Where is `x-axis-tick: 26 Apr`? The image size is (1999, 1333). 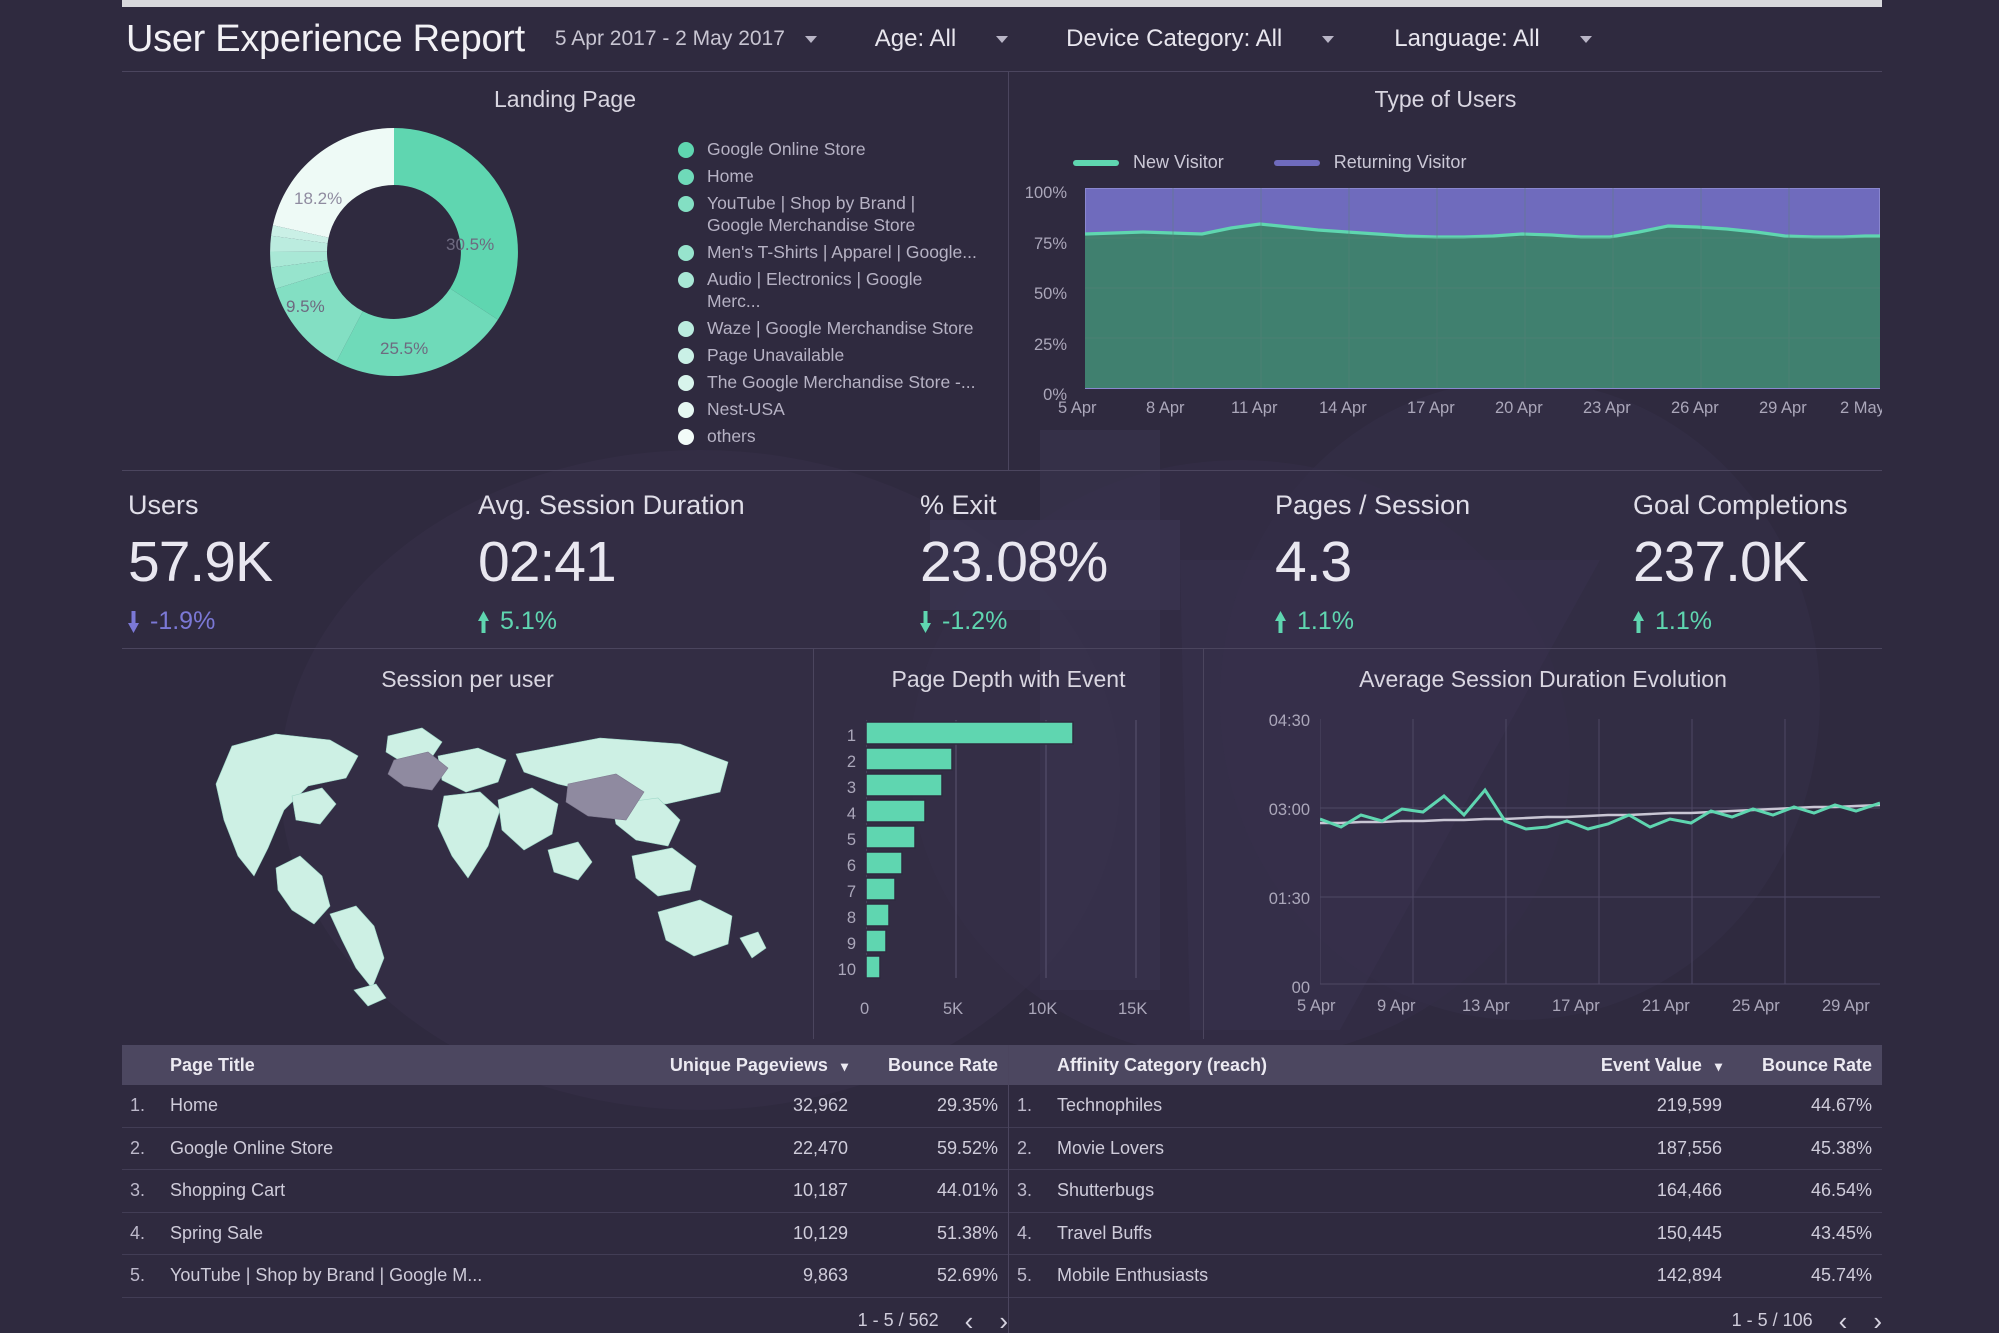
x-axis-tick: 26 Apr is located at coordinates (1695, 408).